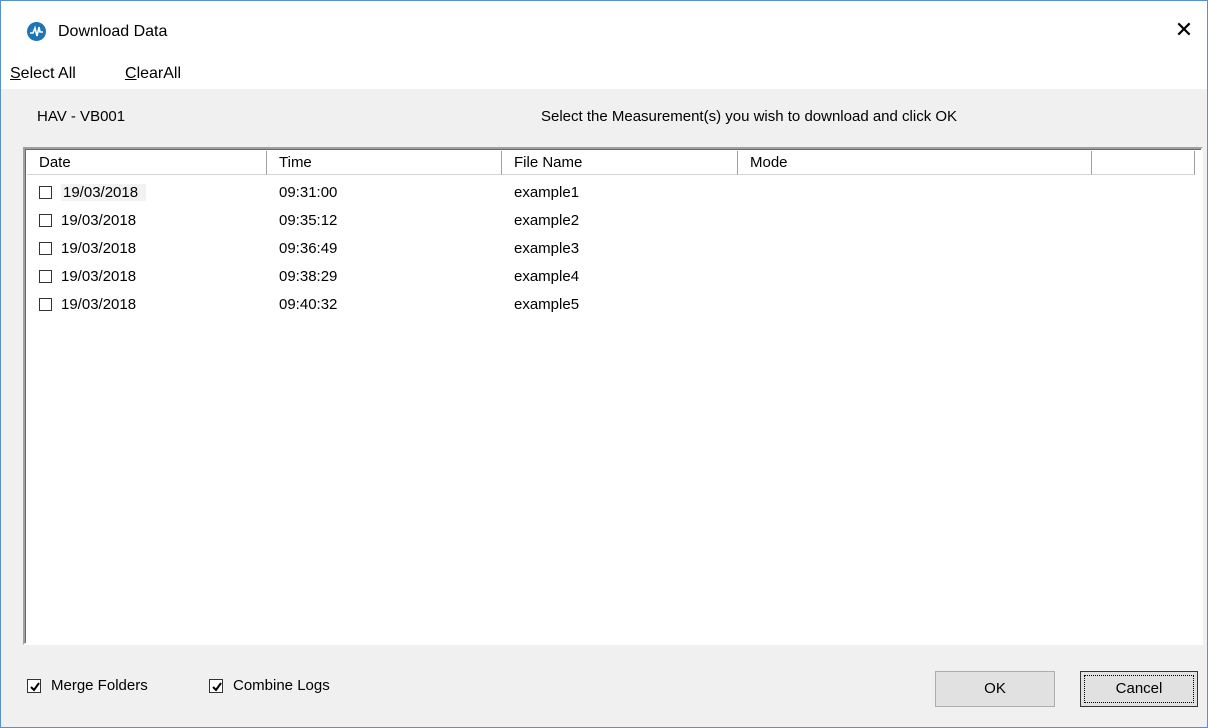  I want to click on title-bar: Download Data ✕, so click(604, 32).